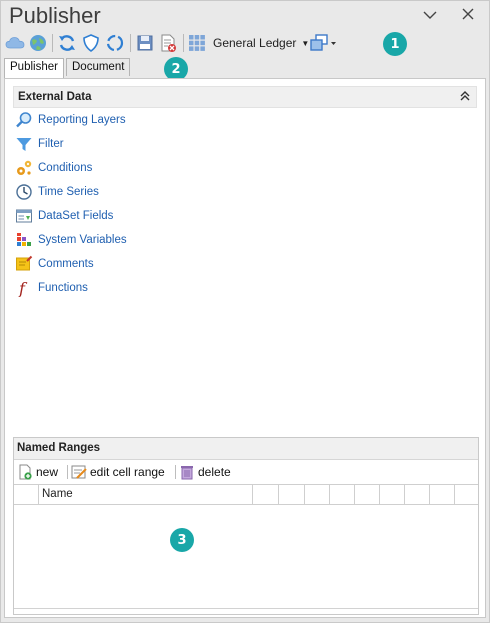 The image size is (490, 623). Describe the element at coordinates (38, 43) in the screenshot. I see `globe-icon` at that location.